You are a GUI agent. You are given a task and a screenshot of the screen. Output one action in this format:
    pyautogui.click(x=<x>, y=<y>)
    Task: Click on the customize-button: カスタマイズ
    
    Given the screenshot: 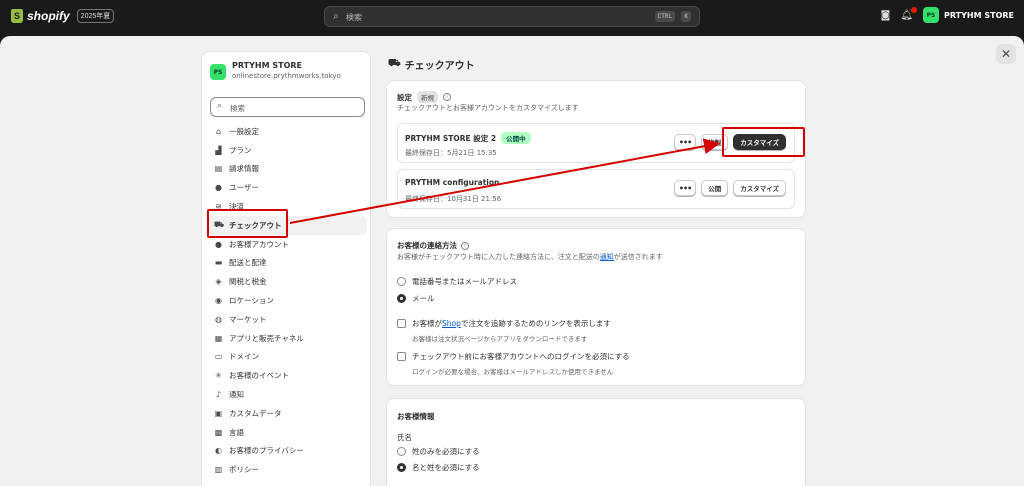 What is the action you would take?
    pyautogui.click(x=759, y=188)
    